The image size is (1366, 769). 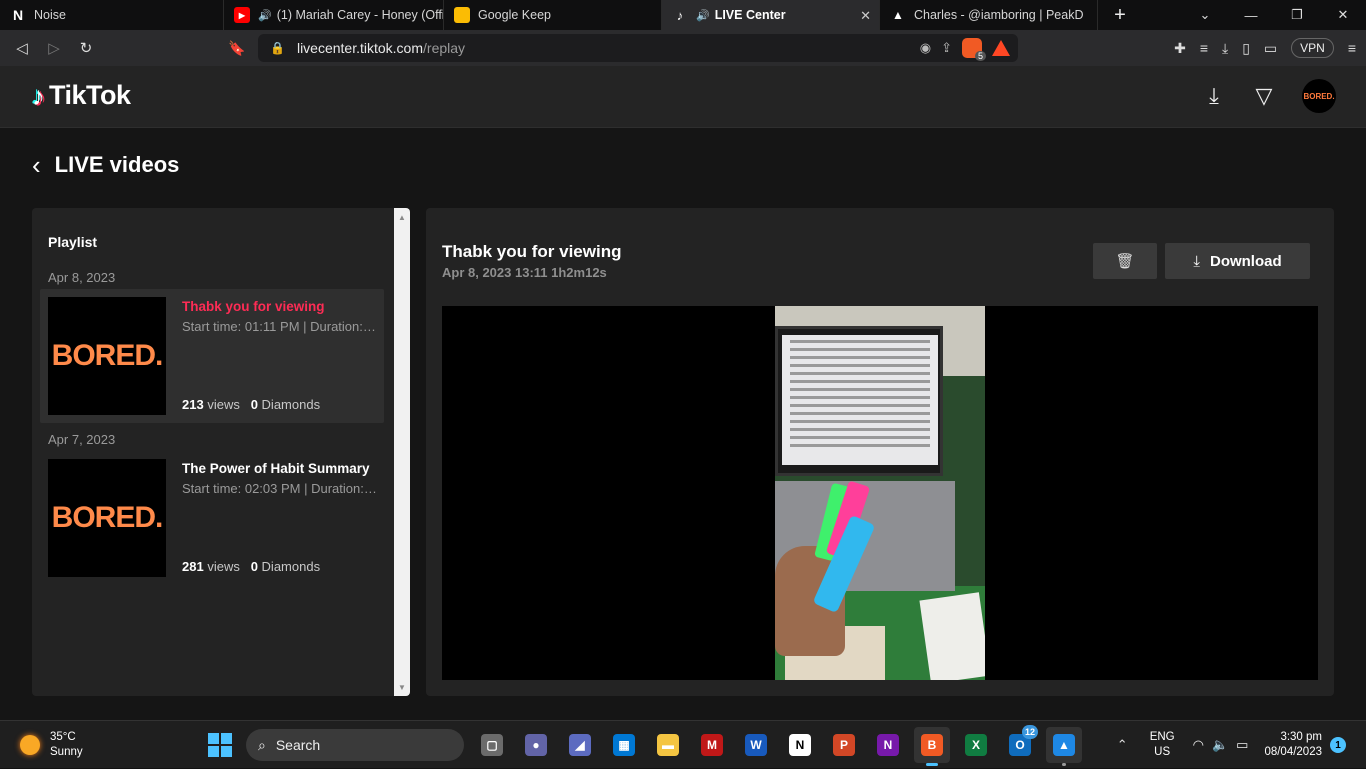 I want to click on item-title: The Power of Habit Summary, so click(x=276, y=468).